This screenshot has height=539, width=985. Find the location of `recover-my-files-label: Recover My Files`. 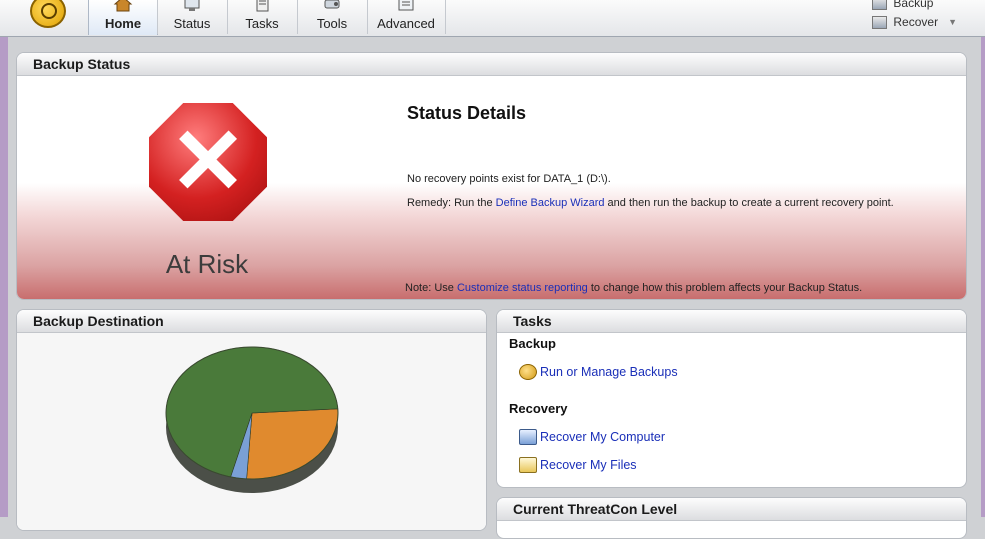

recover-my-files-label: Recover My Files is located at coordinates (588, 465).